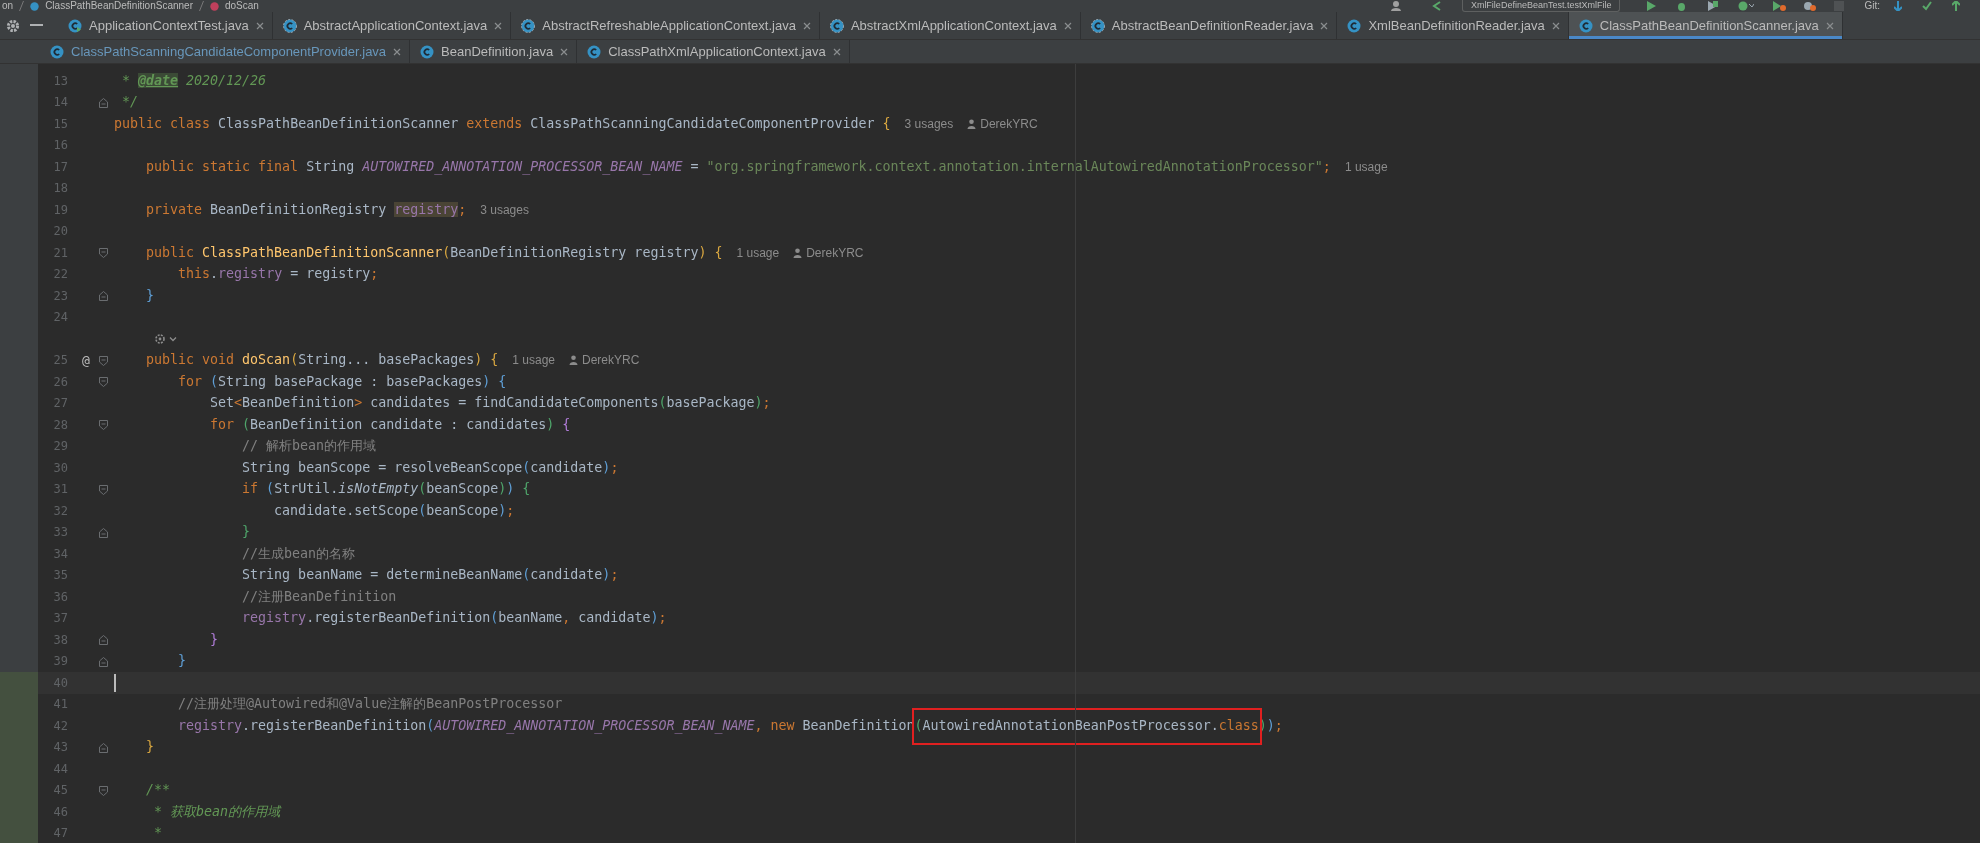 Image resolution: width=1980 pixels, height=843 pixels. What do you see at coordinates (309, 446) in the screenshot?
I see `code-line: // 解析bean的作用域` at bounding box center [309, 446].